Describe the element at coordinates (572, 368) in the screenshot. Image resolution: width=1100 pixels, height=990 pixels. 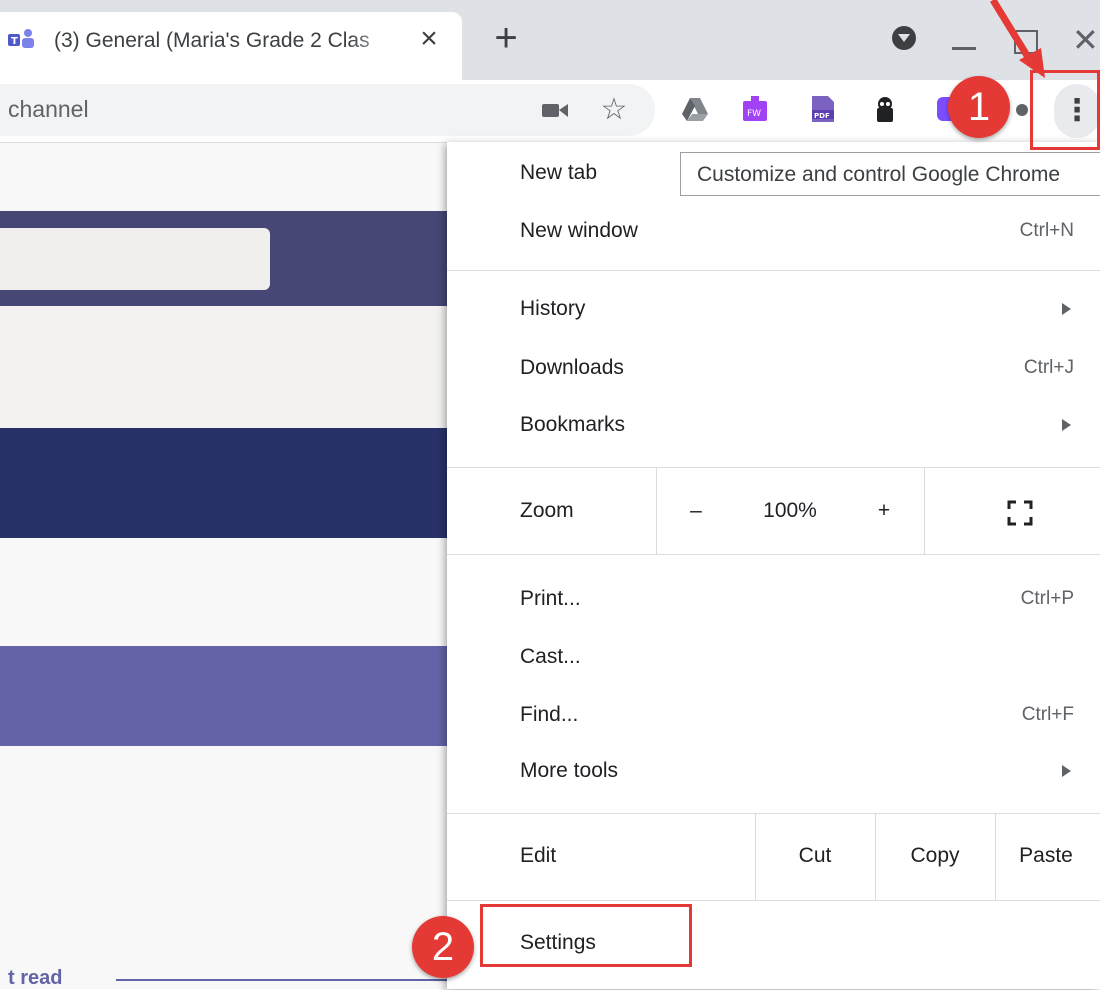
I see `menu-item-downloads: Downloads` at that location.